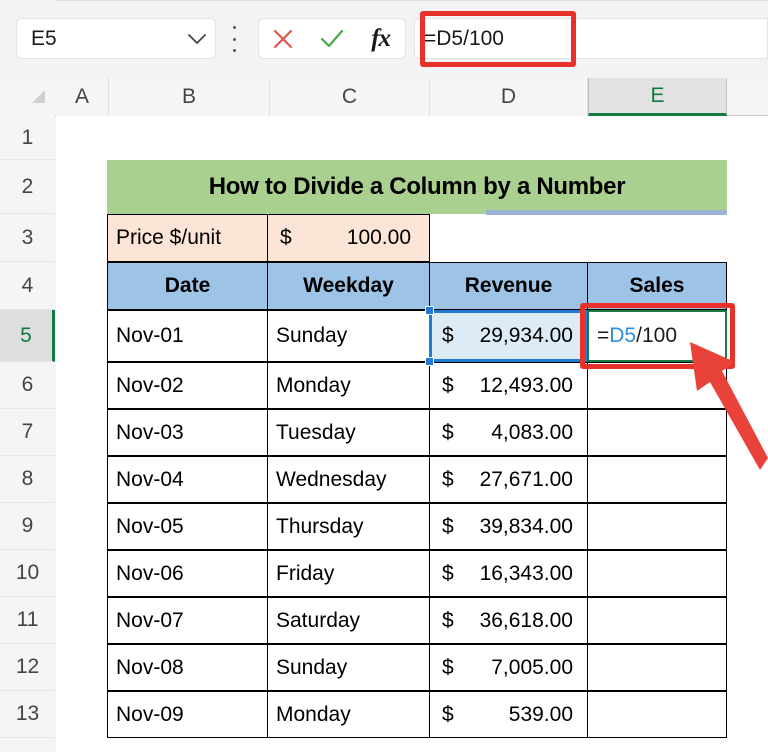 This screenshot has width=768, height=752. I want to click on column-header-weekday: Weekday, so click(348, 286).